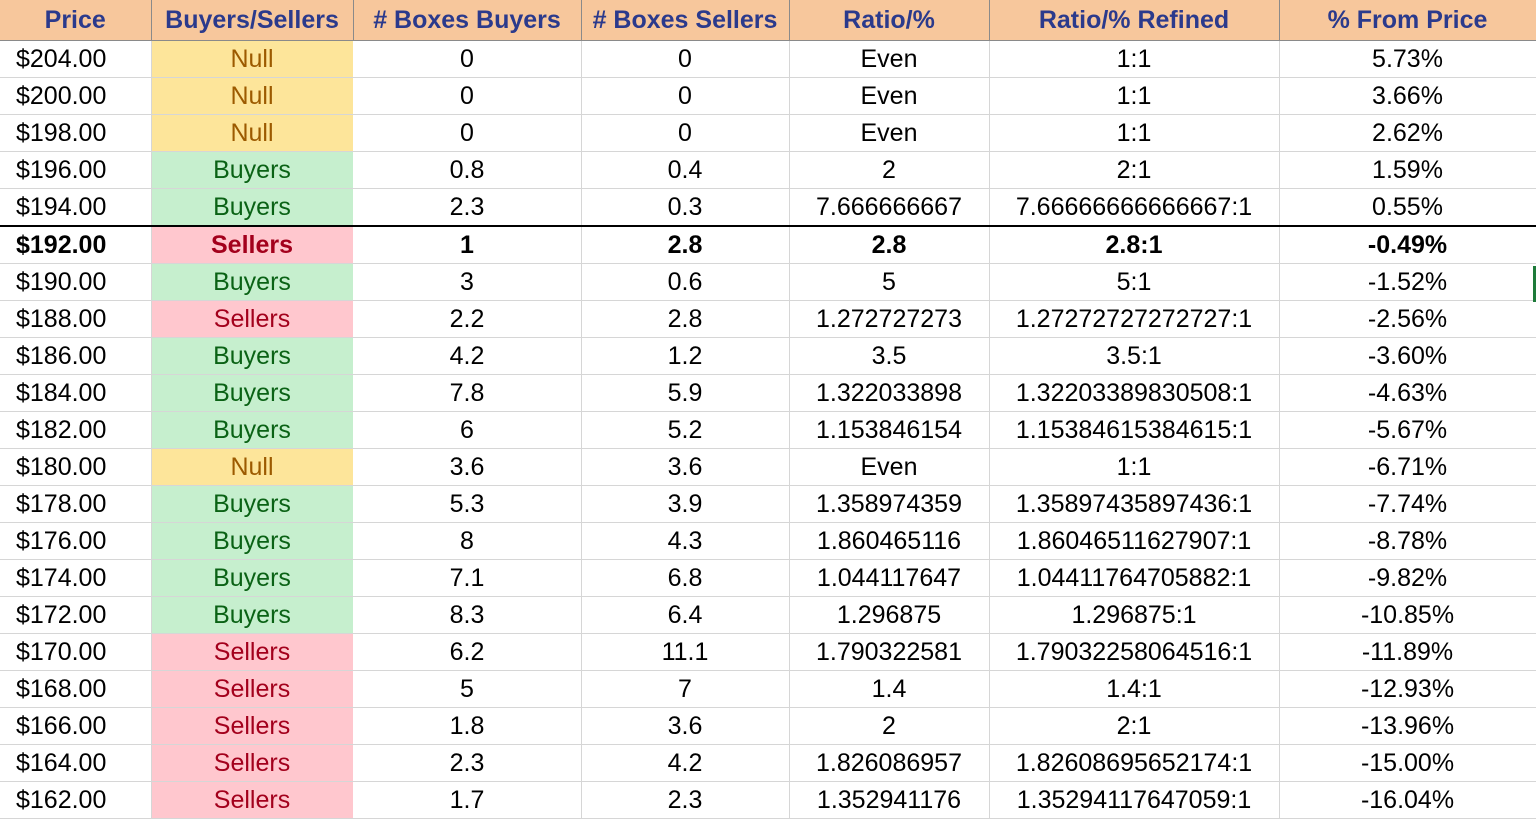  What do you see at coordinates (1407, 615) in the screenshot?
I see `from-price-cell: -10.85%` at bounding box center [1407, 615].